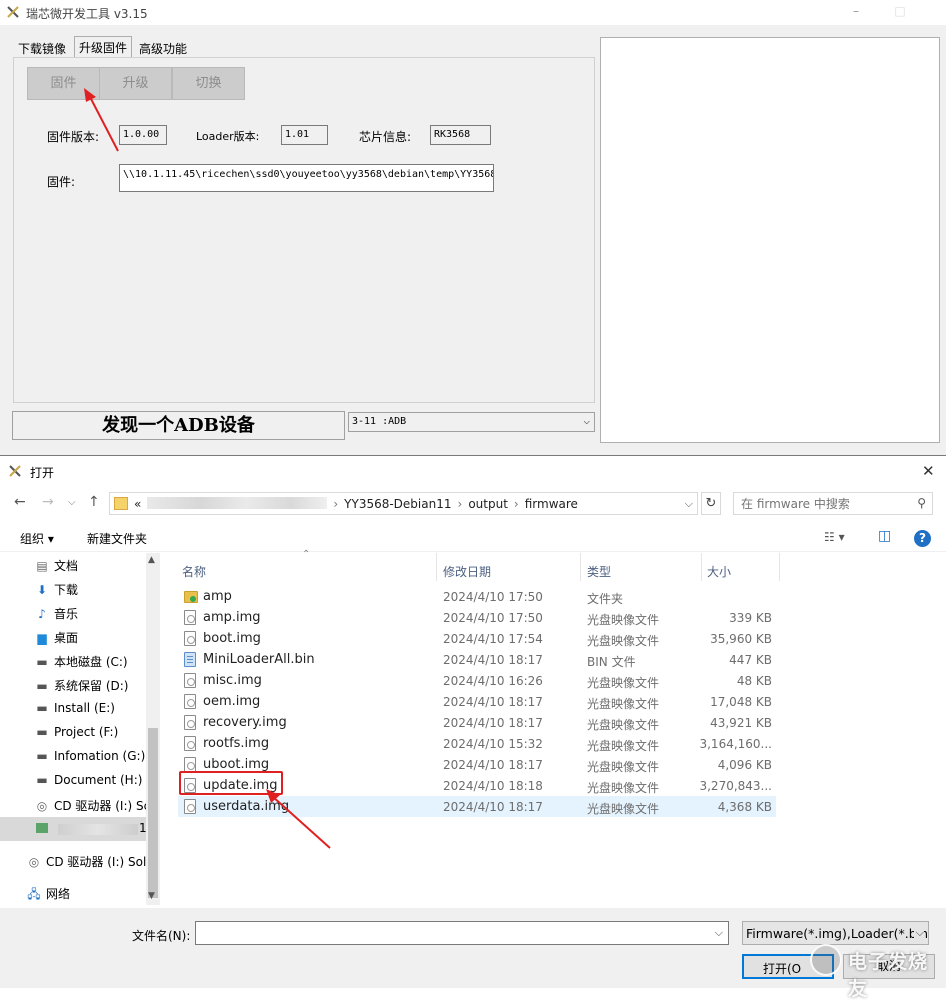 Image resolution: width=946 pixels, height=1001 pixels. I want to click on cd-icon: ◎, so click(42, 806).